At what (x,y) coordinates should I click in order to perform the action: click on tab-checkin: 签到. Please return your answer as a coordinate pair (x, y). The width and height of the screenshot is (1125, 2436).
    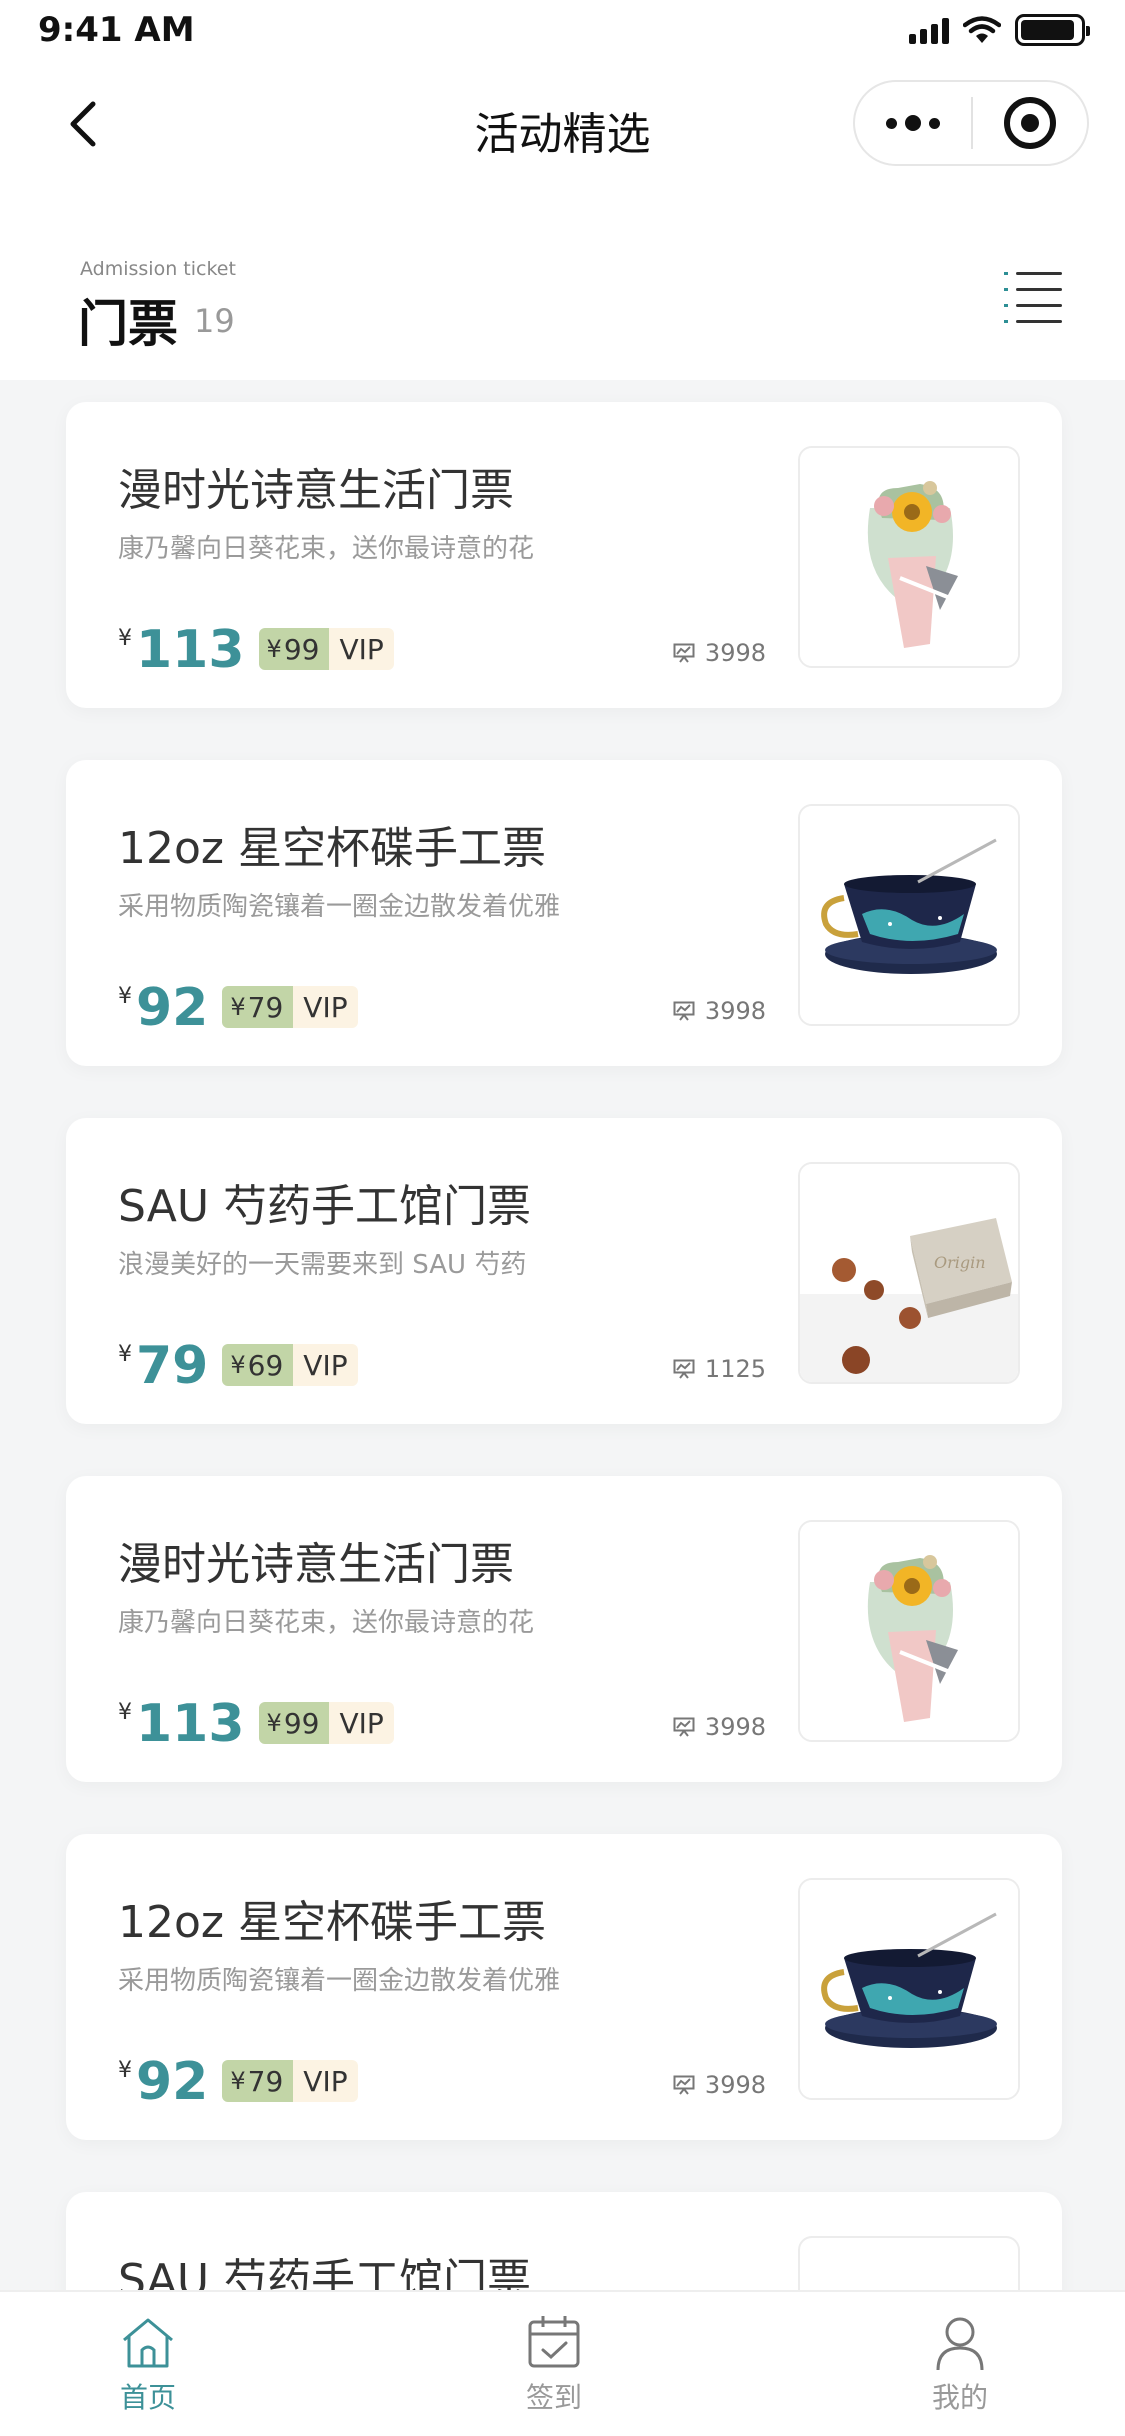
    Looking at the image, I should click on (554, 2364).